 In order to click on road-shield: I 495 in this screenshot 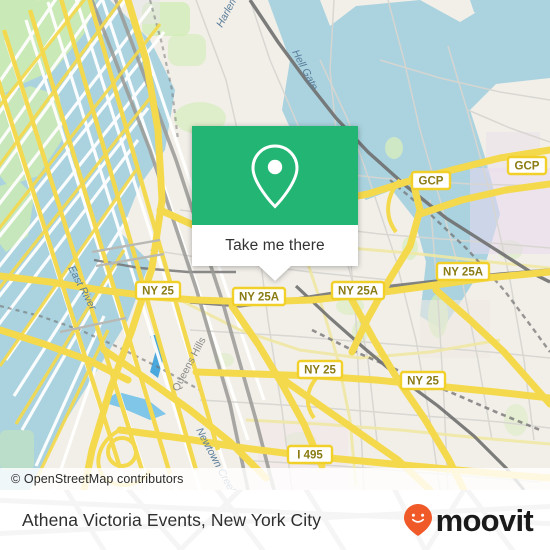, I will do `click(310, 454)`.